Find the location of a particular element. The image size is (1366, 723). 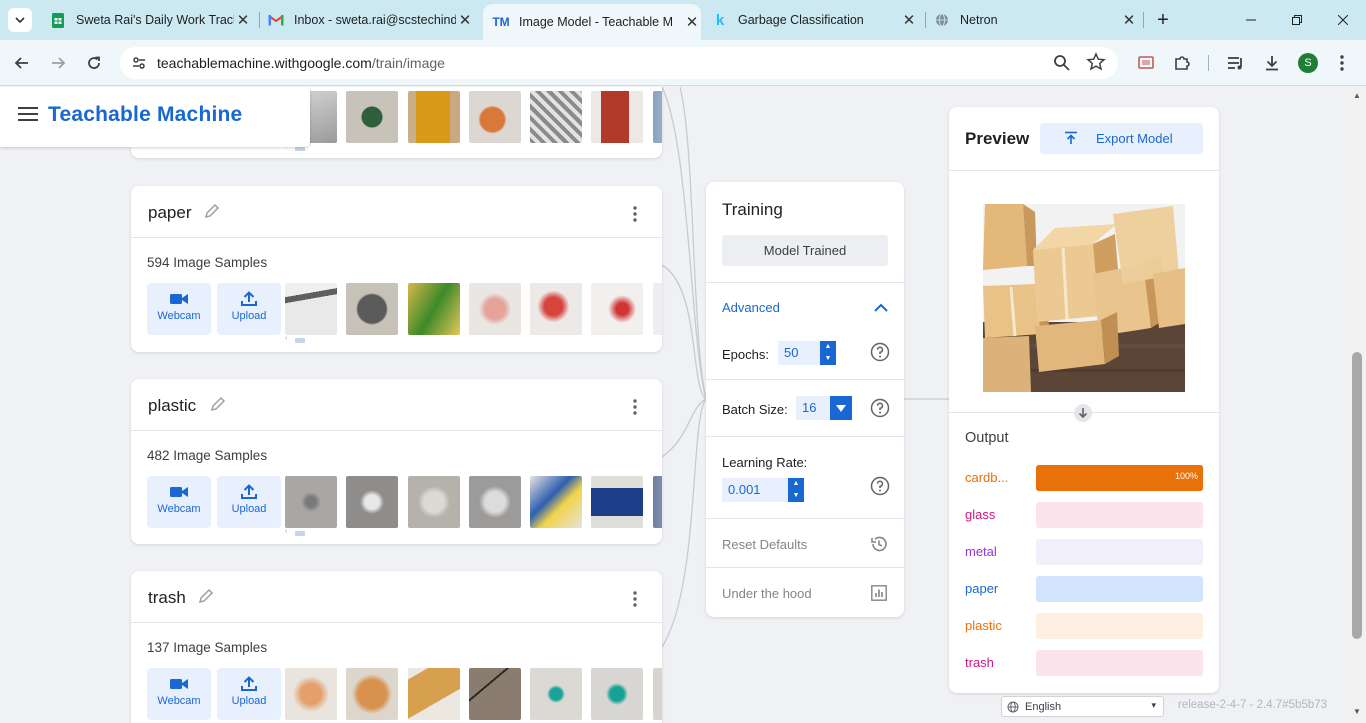

export-model-button: Export Model is located at coordinates (1121, 138).